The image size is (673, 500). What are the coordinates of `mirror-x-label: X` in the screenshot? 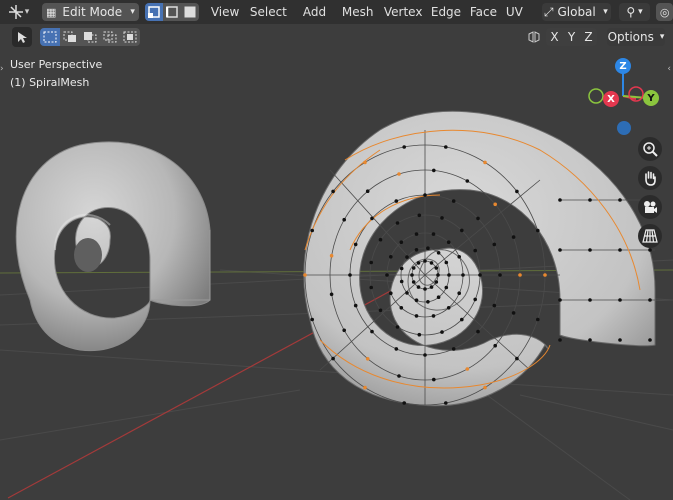 It's located at (554, 37).